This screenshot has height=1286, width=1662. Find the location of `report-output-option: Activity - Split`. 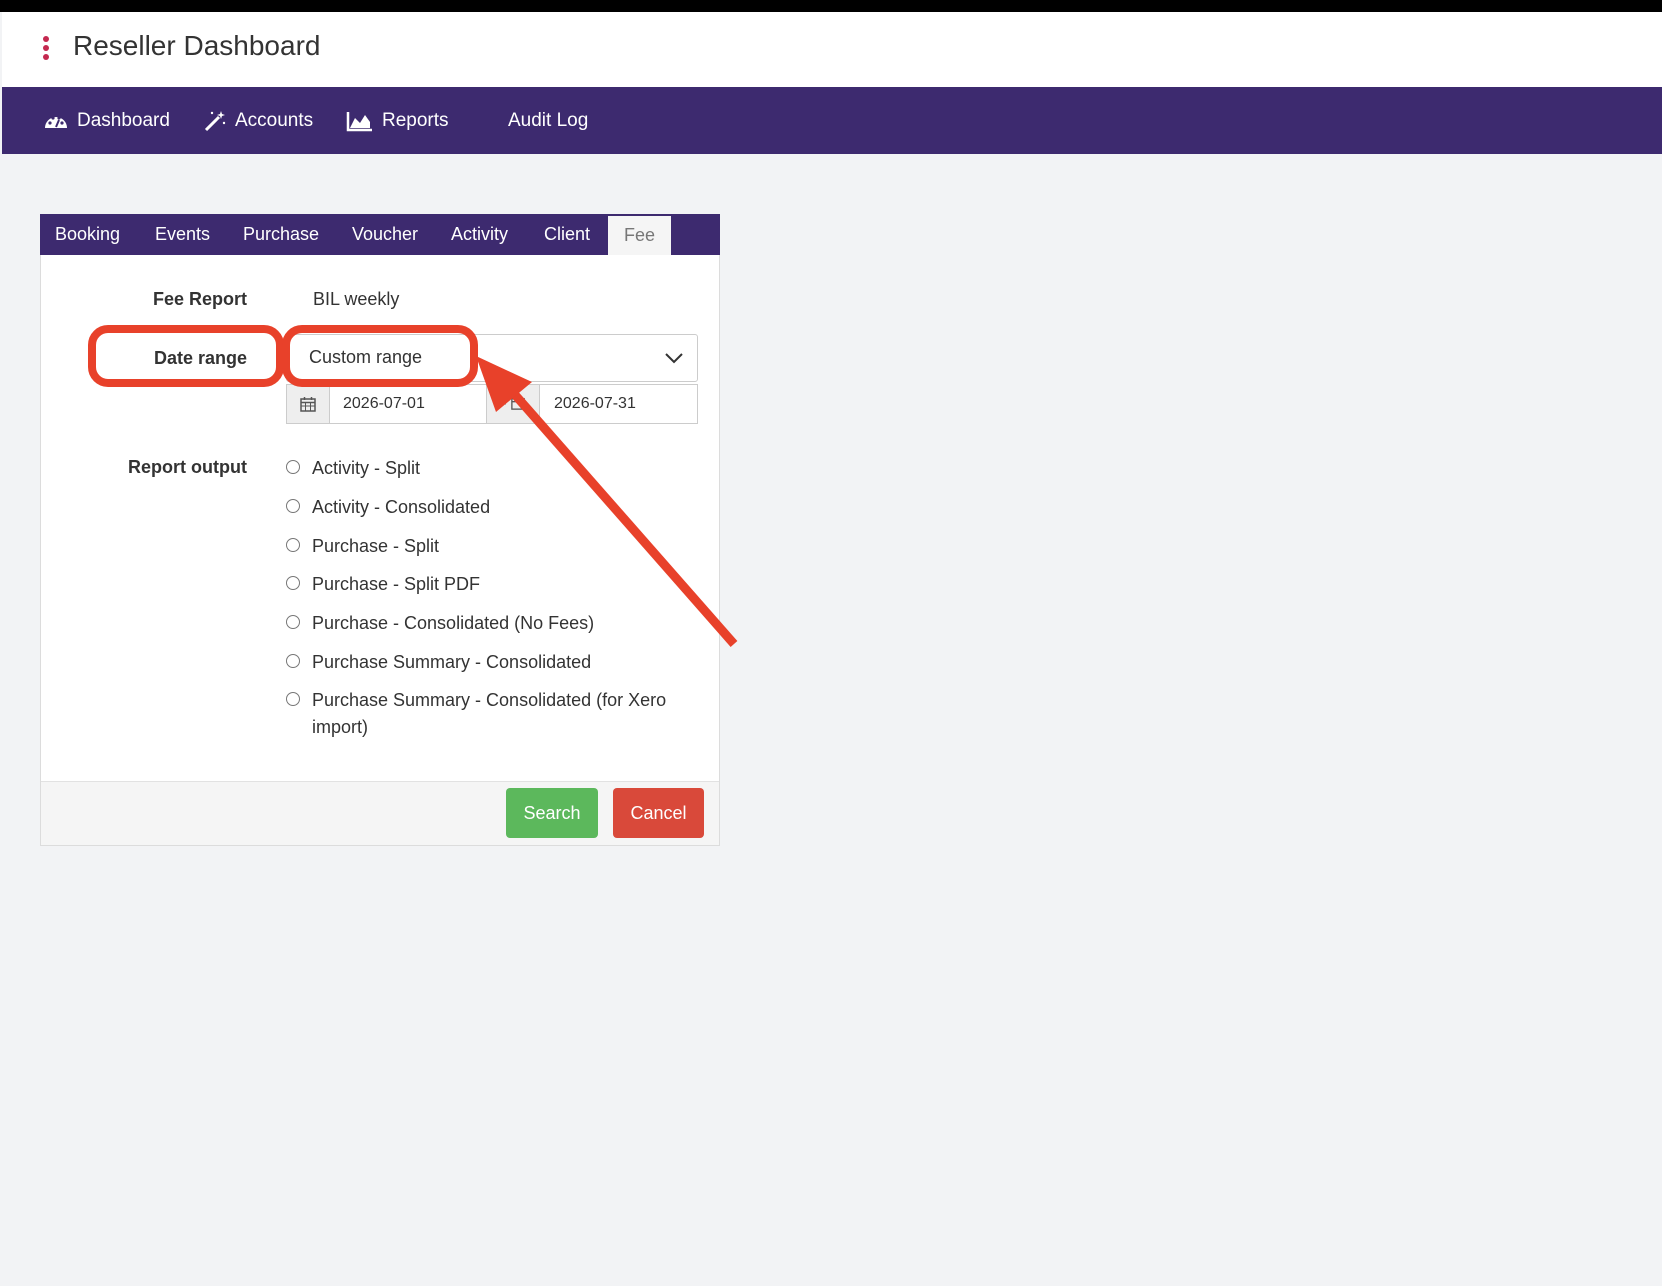

report-output-option: Activity - Split is located at coordinates (484, 468).